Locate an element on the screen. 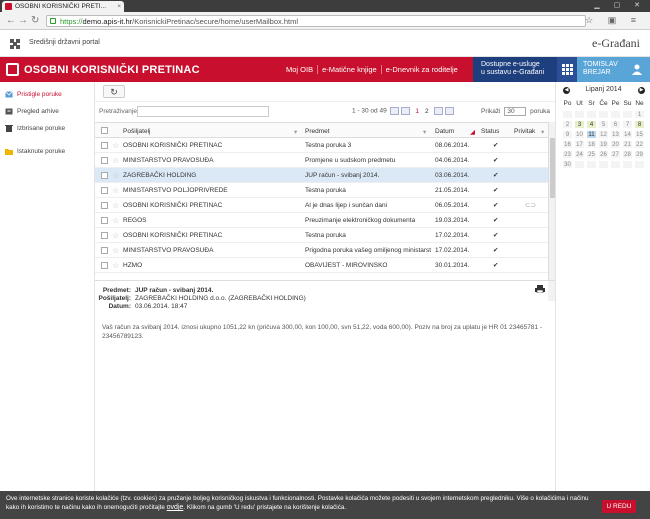  sidebar-item-deleted: Izbrisane poruke is located at coordinates (47, 128).